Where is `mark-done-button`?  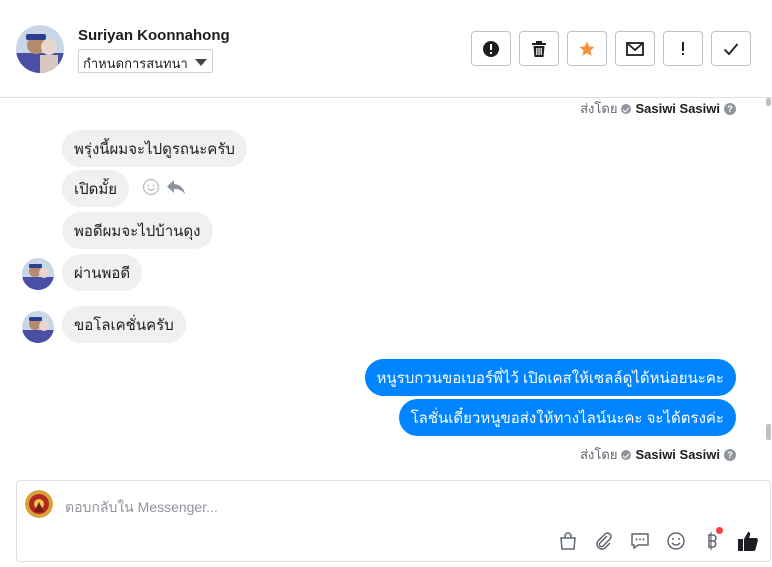
mark-done-button is located at coordinates (731, 48).